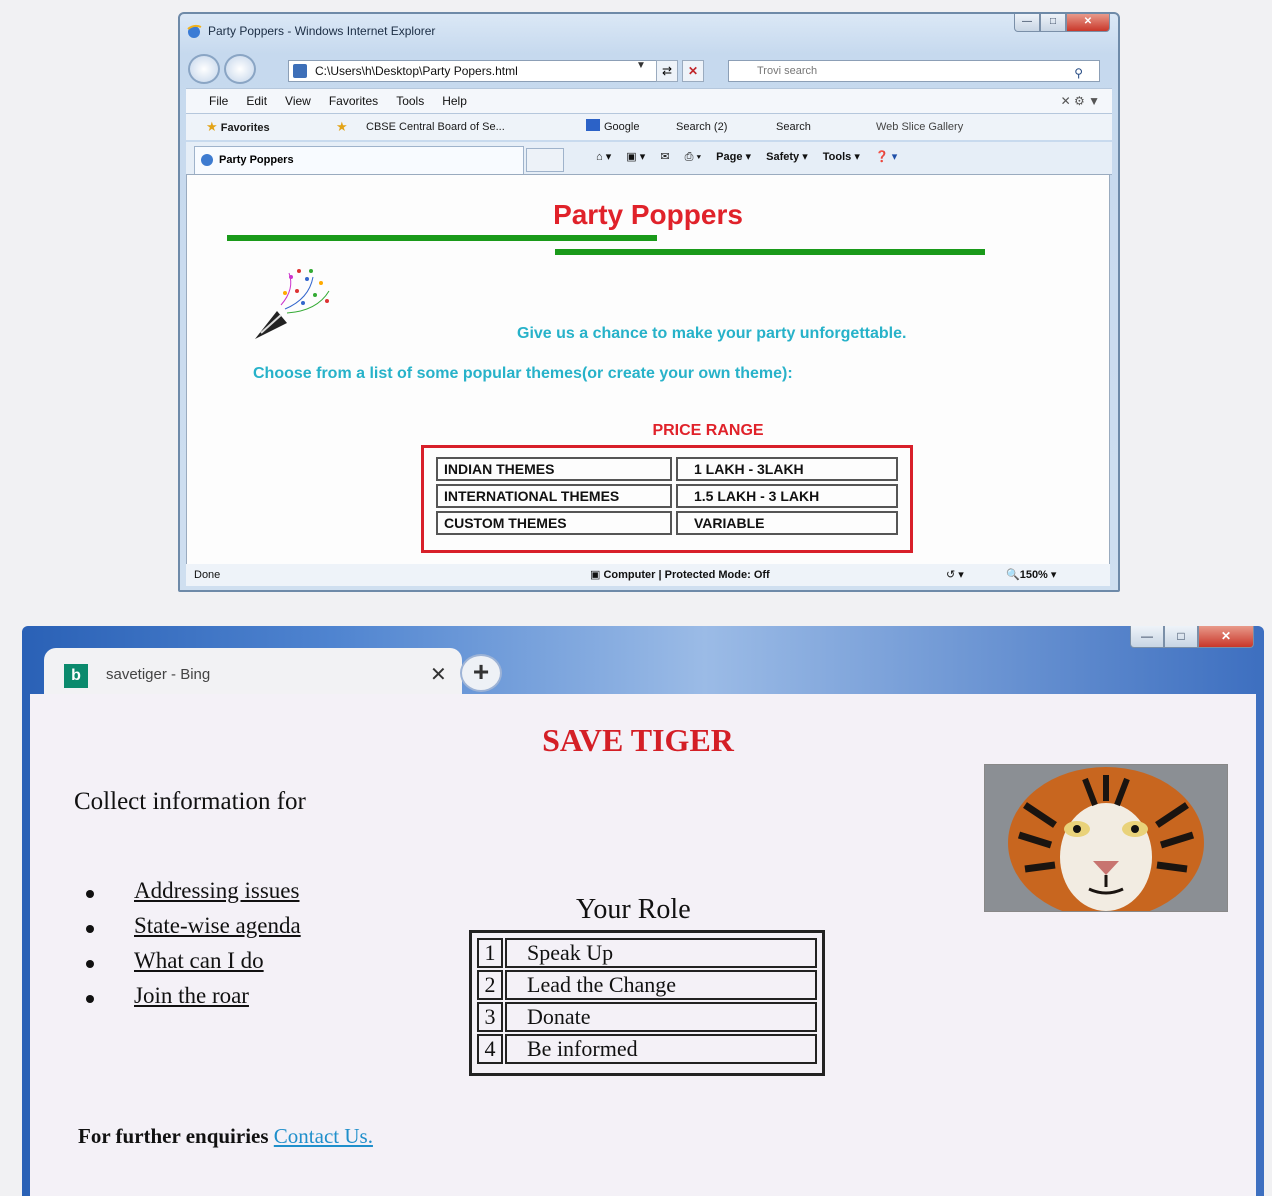  What do you see at coordinates (454, 101) in the screenshot?
I see `menu-help: Help` at bounding box center [454, 101].